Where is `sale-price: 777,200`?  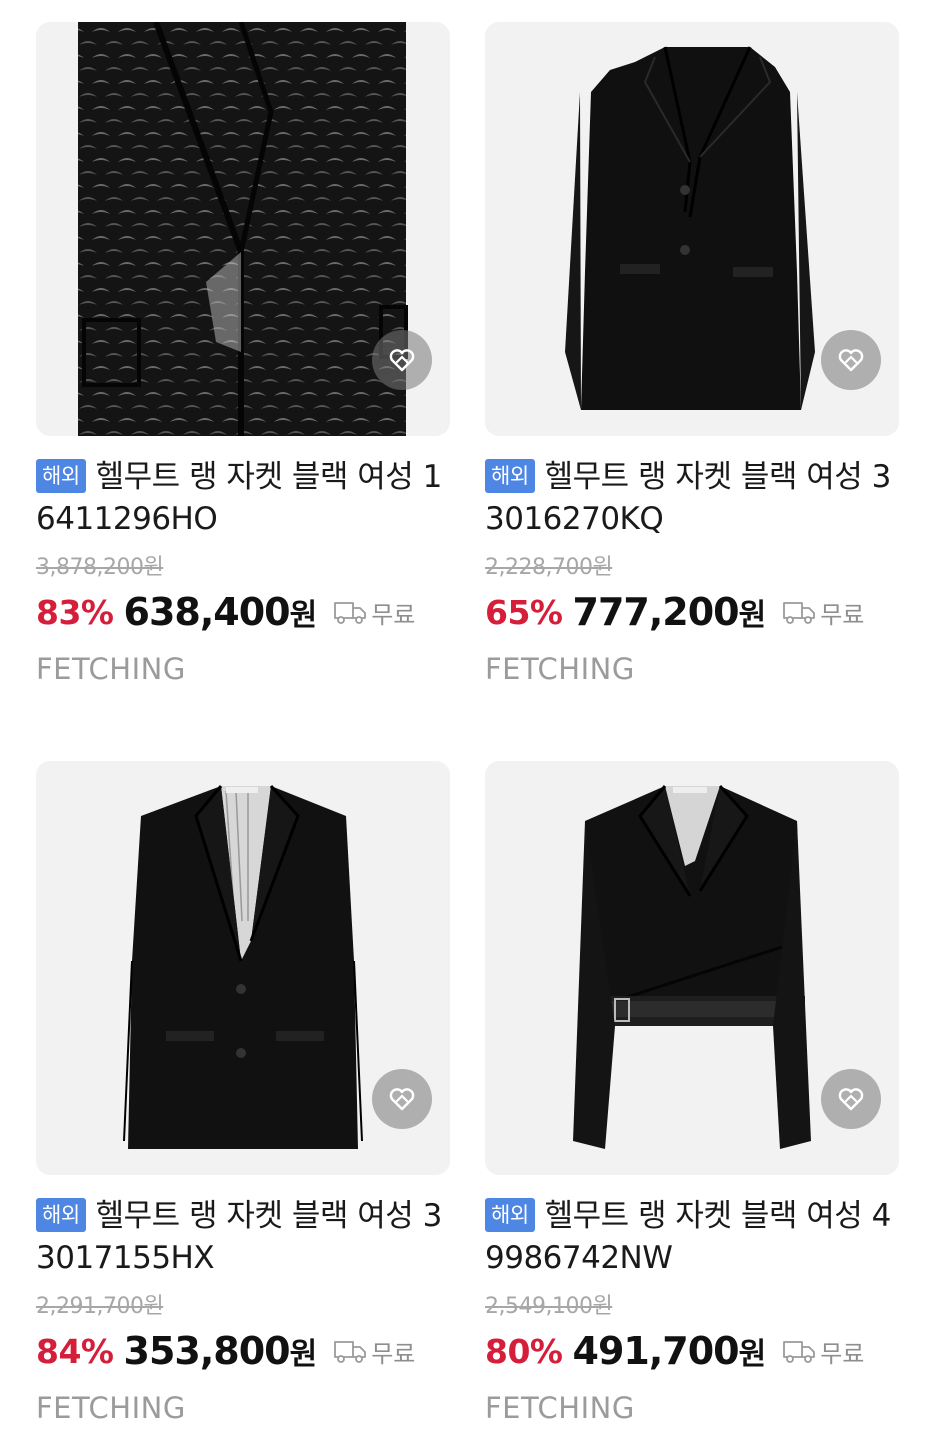
sale-price: 777,200 is located at coordinates (656, 612).